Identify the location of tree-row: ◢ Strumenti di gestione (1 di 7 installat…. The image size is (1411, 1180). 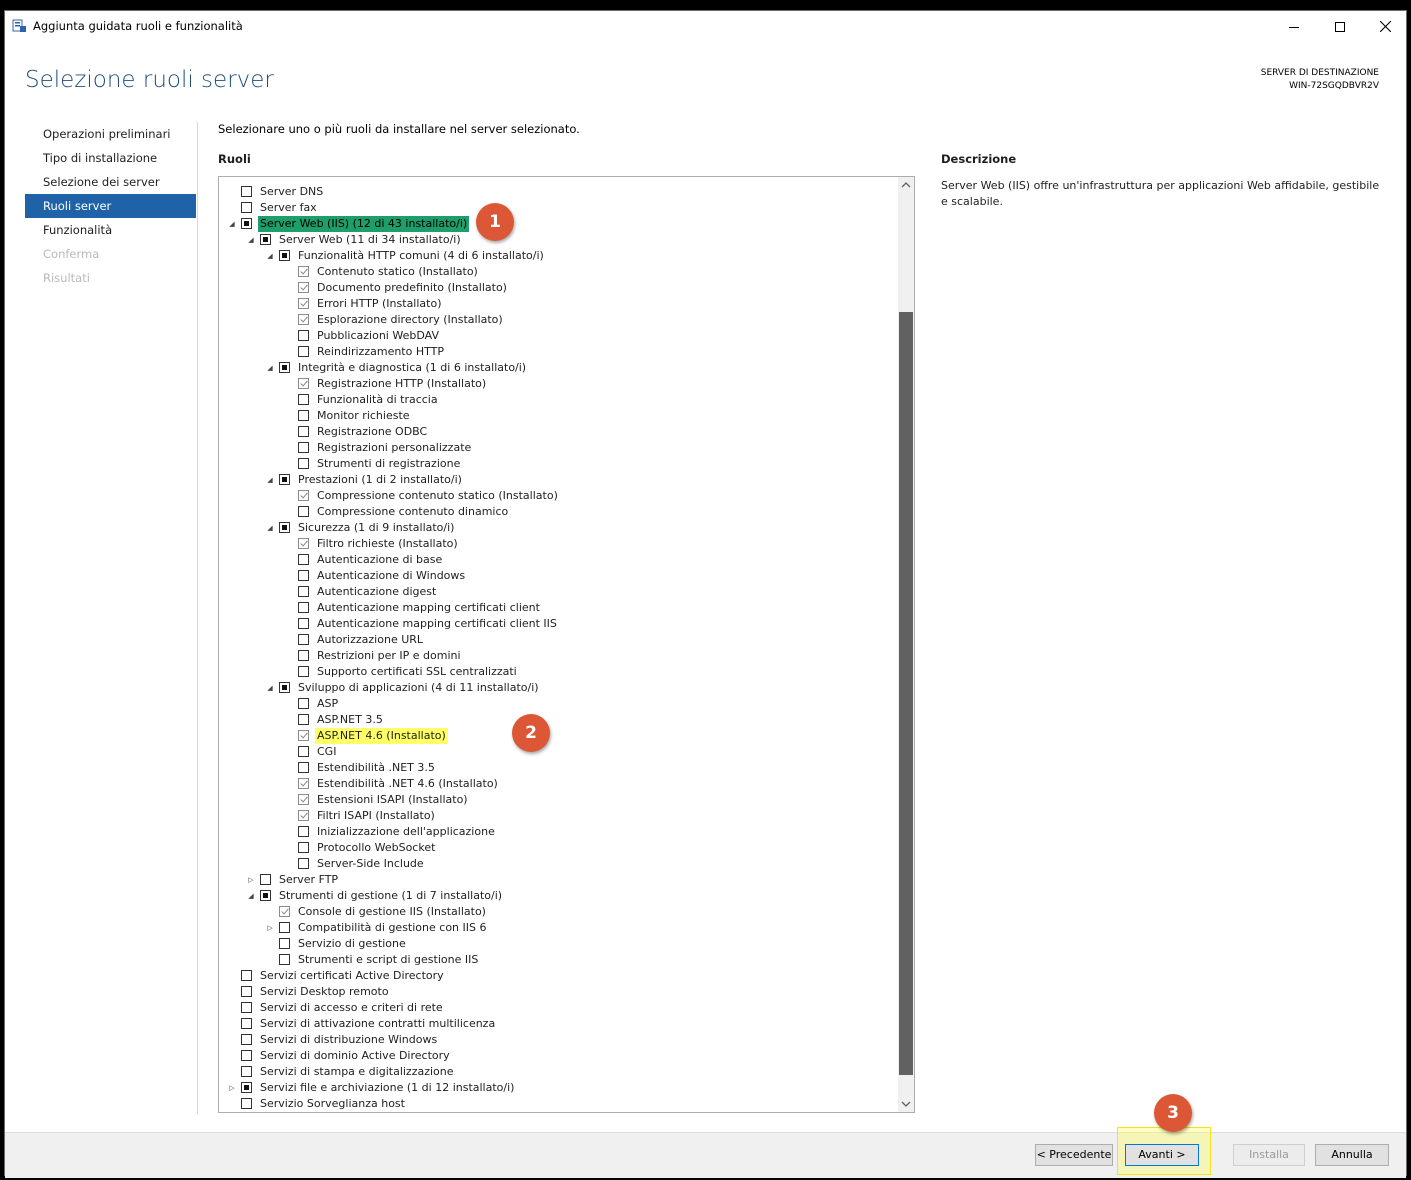
(559, 896).